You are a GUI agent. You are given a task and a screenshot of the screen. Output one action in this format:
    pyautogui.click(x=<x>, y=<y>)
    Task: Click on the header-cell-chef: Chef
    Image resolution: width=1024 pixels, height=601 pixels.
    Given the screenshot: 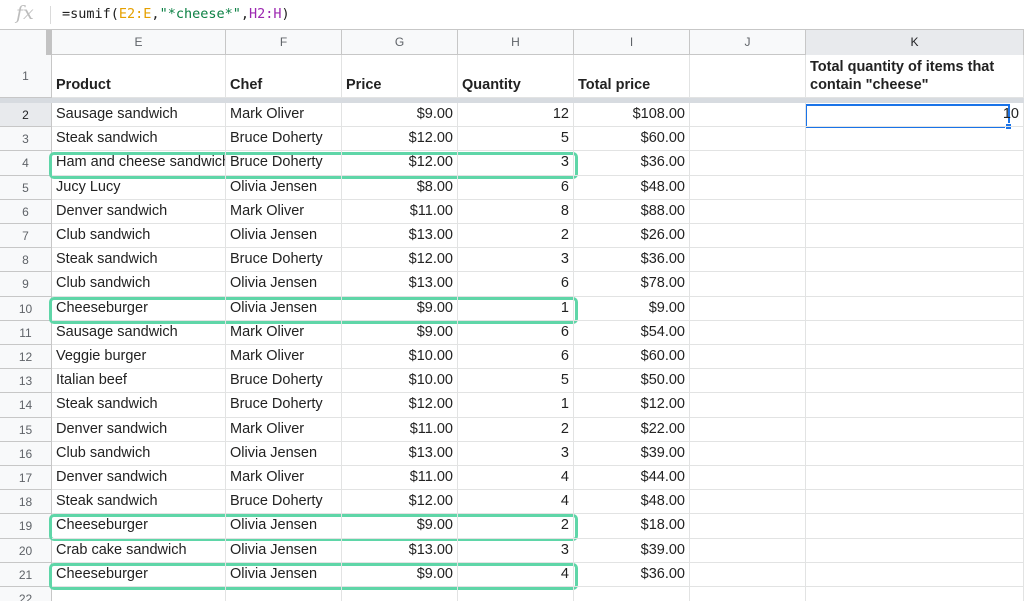 What is the action you would take?
    pyautogui.click(x=284, y=76)
    